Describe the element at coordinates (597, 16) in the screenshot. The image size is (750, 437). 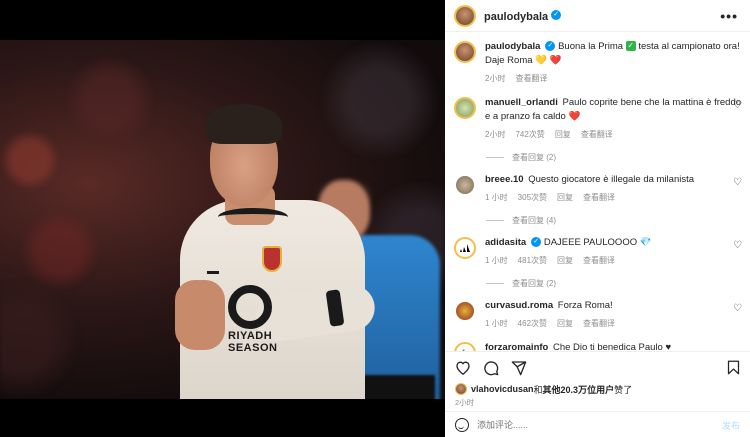
I see `post-header: paulodybala ✓ •••` at that location.